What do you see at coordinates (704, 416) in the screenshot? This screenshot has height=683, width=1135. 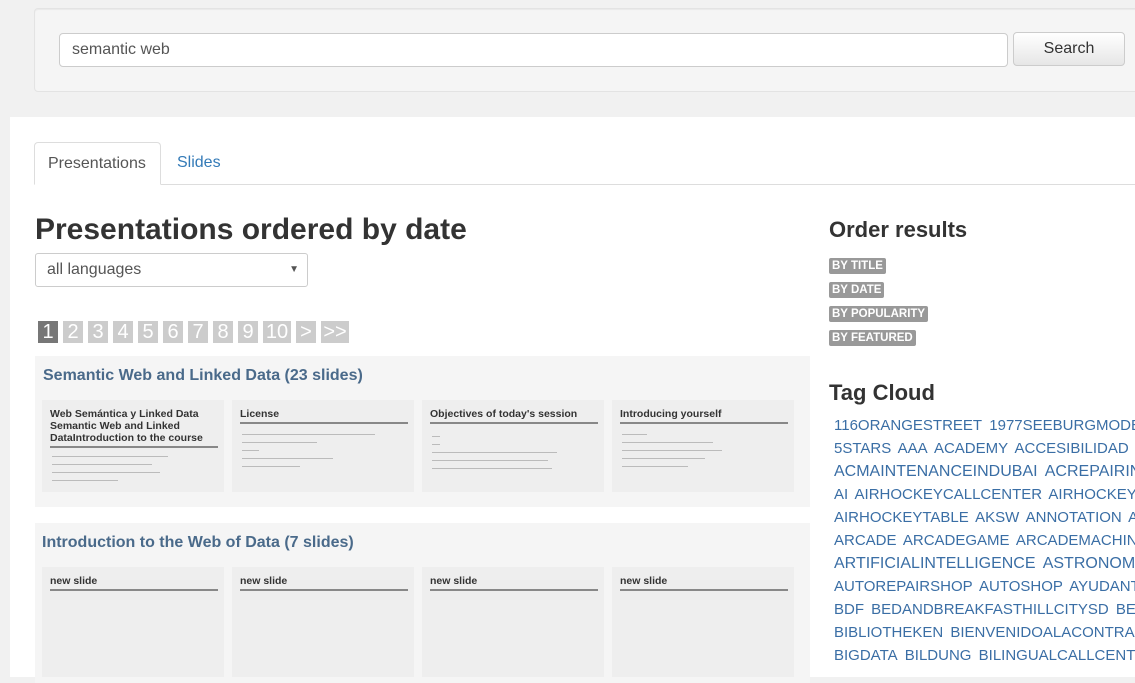 I see `slide-title: Introducing yourself` at bounding box center [704, 416].